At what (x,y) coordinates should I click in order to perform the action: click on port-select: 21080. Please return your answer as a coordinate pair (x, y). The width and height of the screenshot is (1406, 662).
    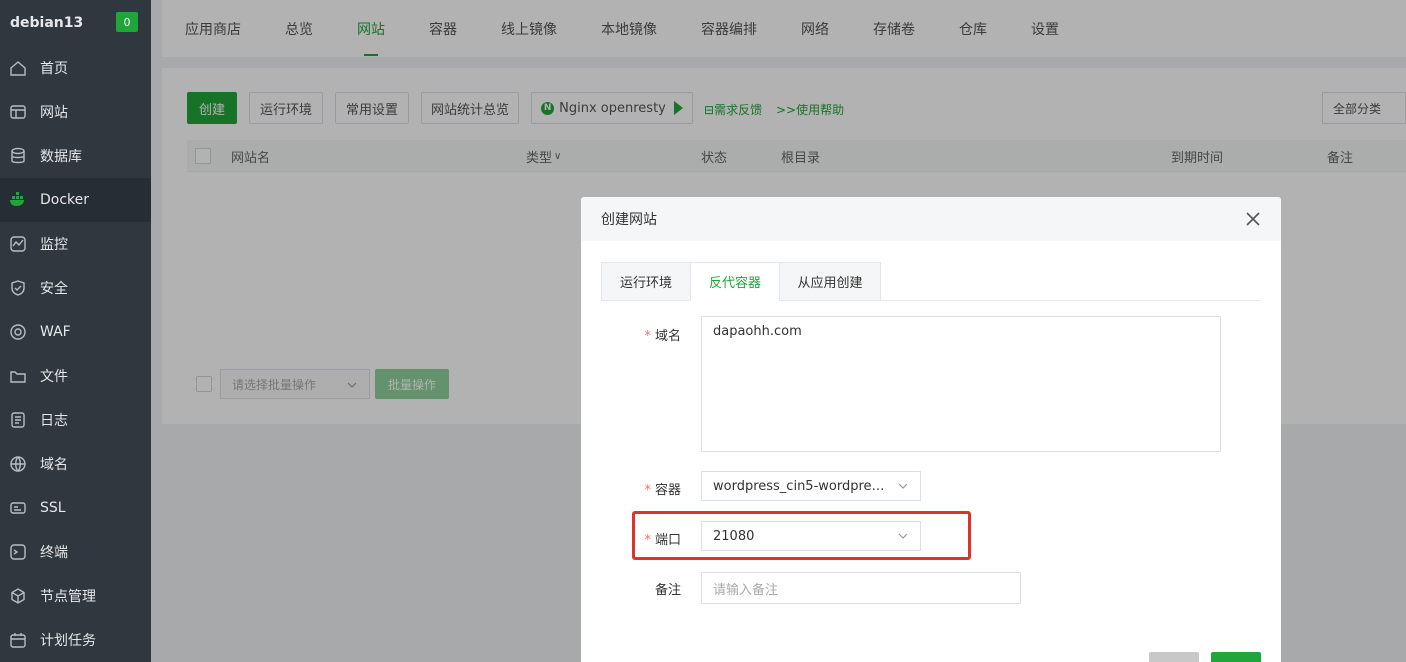
    Looking at the image, I should click on (811, 536).